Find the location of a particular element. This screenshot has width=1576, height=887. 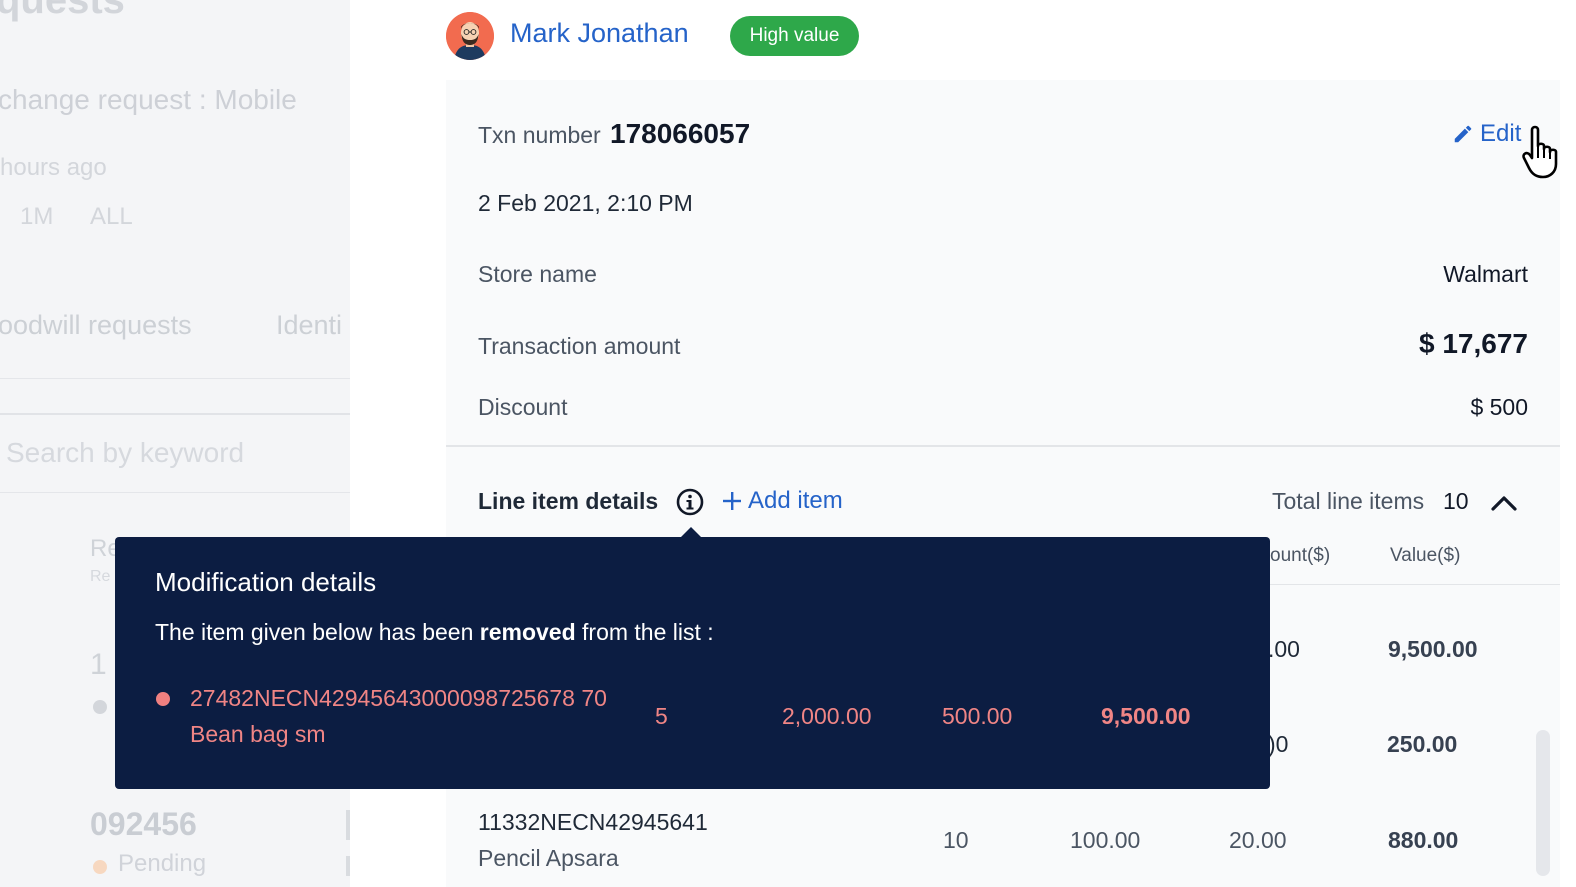

transaction-amount-value: $ 17,677 is located at coordinates (1473, 343).